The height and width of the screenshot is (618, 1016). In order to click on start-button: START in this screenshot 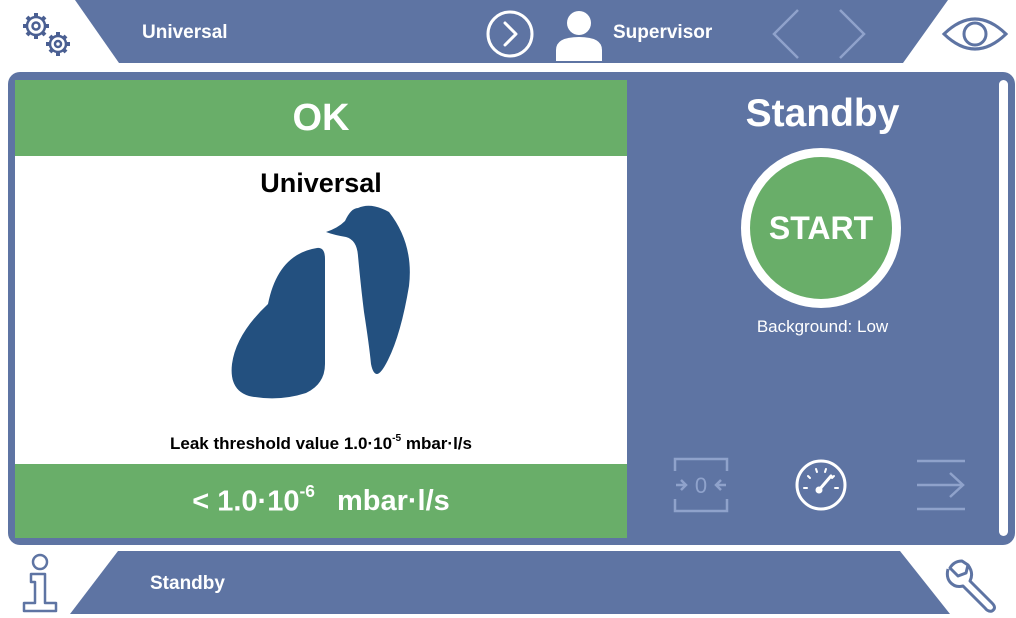, I will do `click(821, 228)`.